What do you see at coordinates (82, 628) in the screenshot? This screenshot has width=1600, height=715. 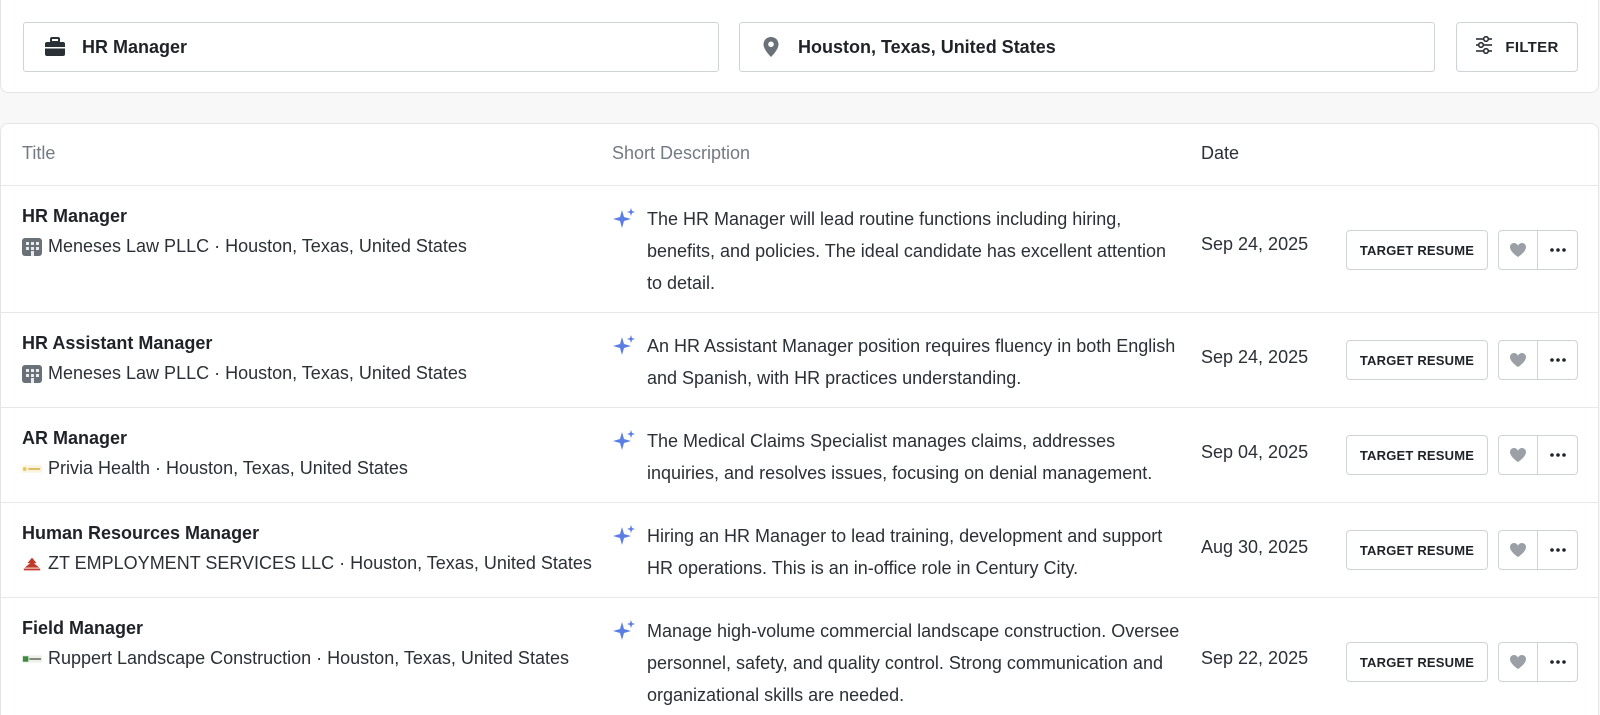 I see `job-title: Field Manager` at bounding box center [82, 628].